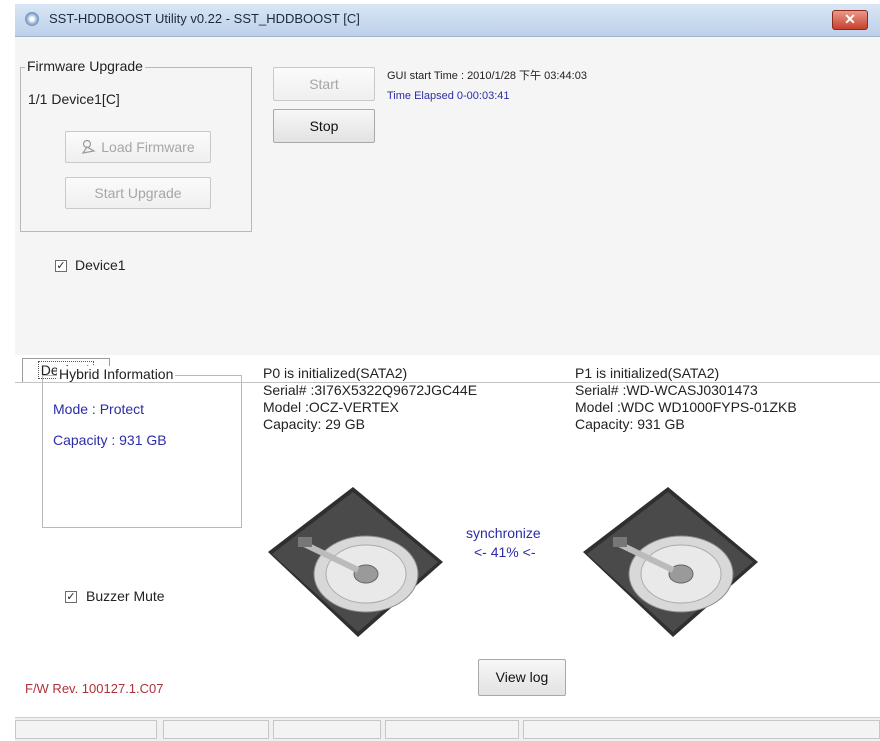 The image size is (880, 741). Describe the element at coordinates (505, 552) in the screenshot. I see `sync-progress-text: <- 41% <-` at that location.